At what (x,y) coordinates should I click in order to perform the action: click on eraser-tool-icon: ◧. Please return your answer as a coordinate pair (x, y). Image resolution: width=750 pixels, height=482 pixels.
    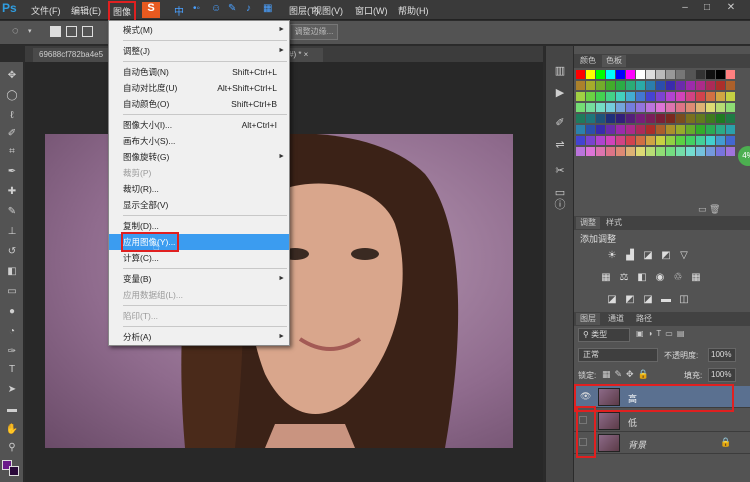
    Looking at the image, I should click on (12, 273).